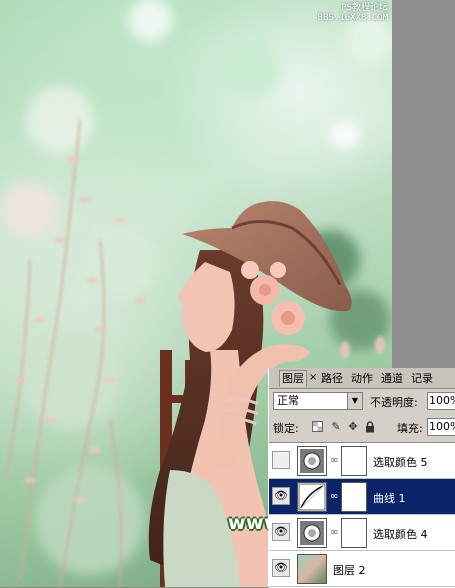 This screenshot has width=455, height=588. I want to click on forum-watermark: PS教程论坛 BBS.16XX8.COM, so click(353, 13).